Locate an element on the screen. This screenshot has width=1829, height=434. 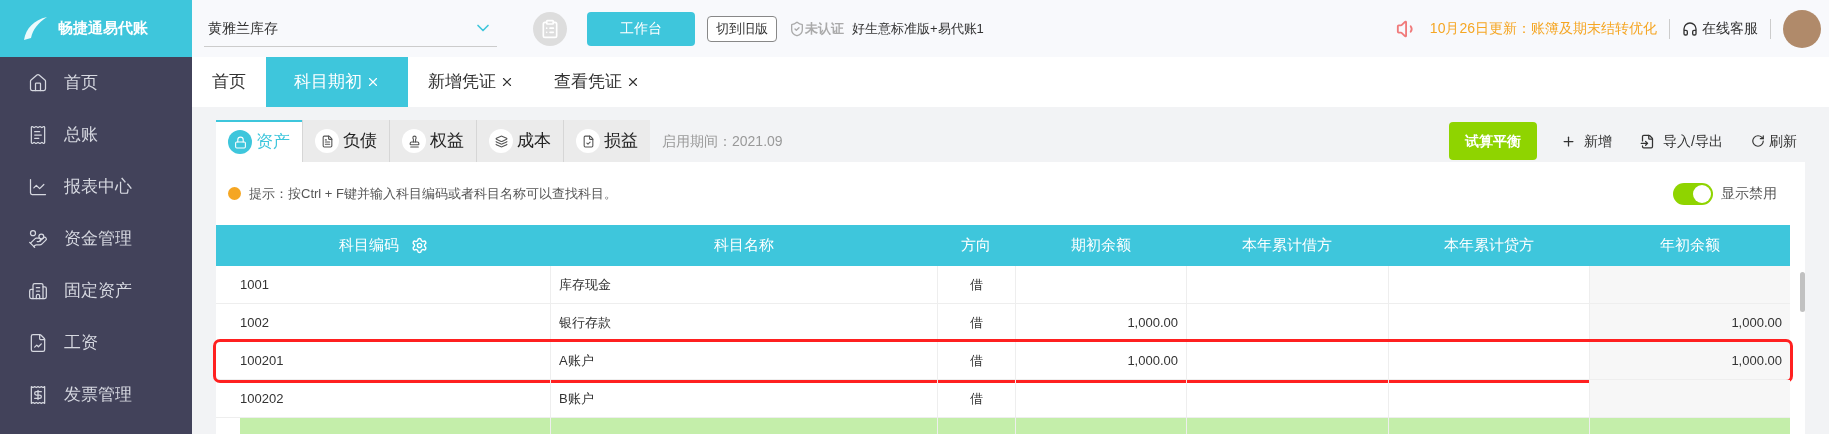
plus-icon is located at coordinates (1569, 141).